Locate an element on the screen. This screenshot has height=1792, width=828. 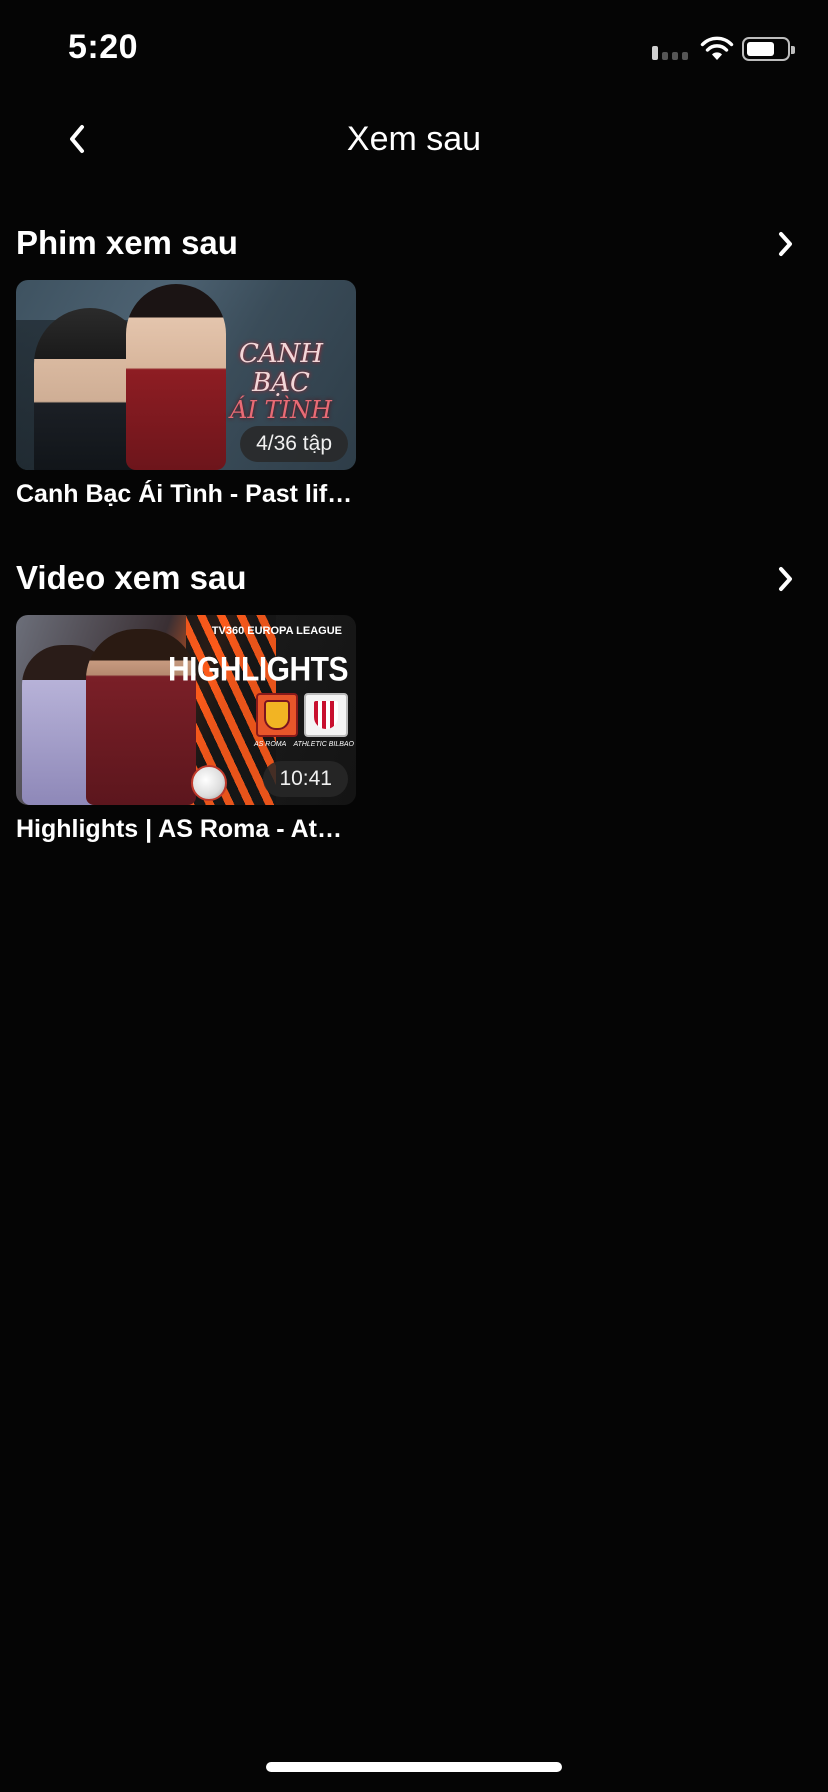
section-title: Phim xem sau is located at coordinates (127, 242).